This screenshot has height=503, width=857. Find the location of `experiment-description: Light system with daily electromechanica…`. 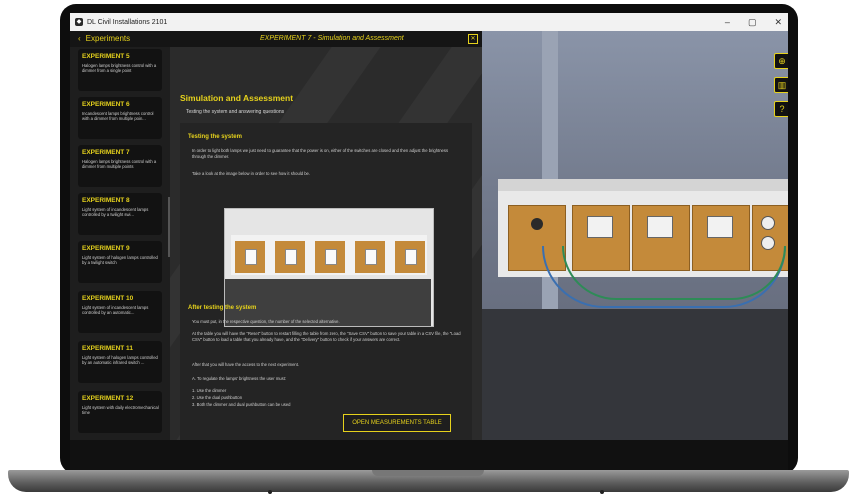

experiment-description: Light system with daily electromechanica… is located at coordinates (120, 410).